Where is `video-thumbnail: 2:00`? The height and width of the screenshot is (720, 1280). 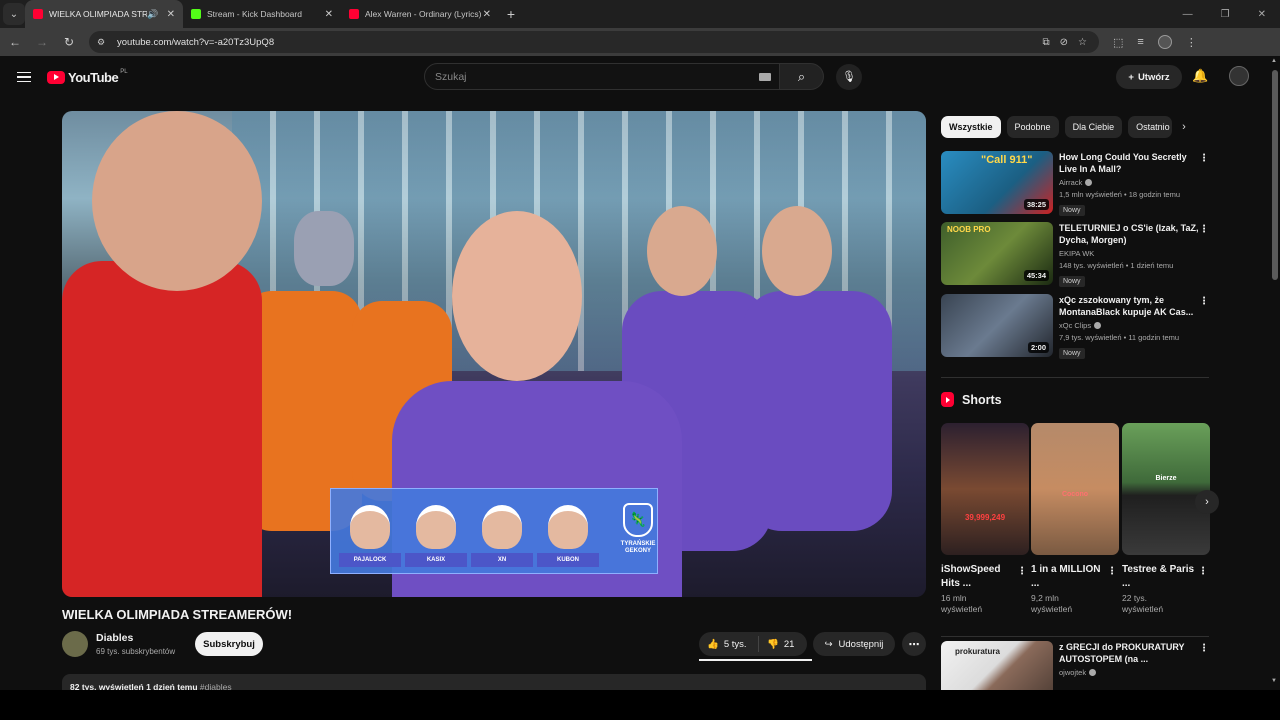
video-thumbnail: 2:00 is located at coordinates (997, 325).